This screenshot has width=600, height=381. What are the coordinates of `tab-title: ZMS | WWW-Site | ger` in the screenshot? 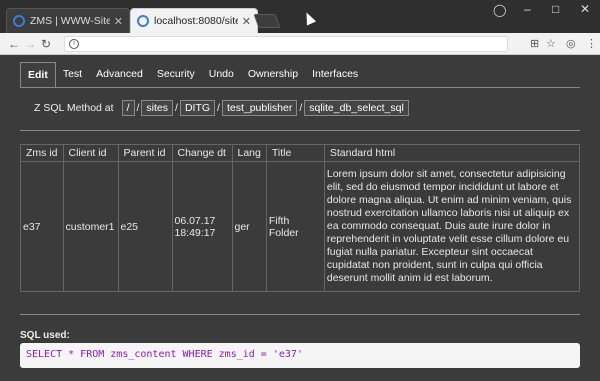 It's located at (70, 21).